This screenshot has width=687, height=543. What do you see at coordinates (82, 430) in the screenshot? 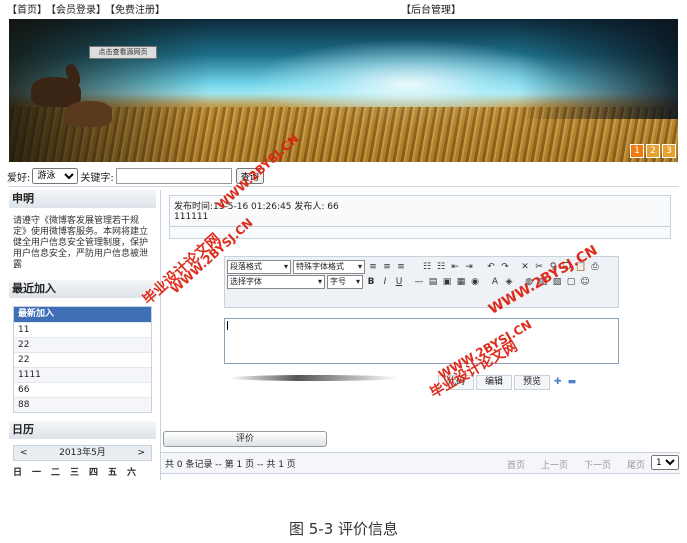
I see `calendar-heading: 日历` at bounding box center [82, 430].